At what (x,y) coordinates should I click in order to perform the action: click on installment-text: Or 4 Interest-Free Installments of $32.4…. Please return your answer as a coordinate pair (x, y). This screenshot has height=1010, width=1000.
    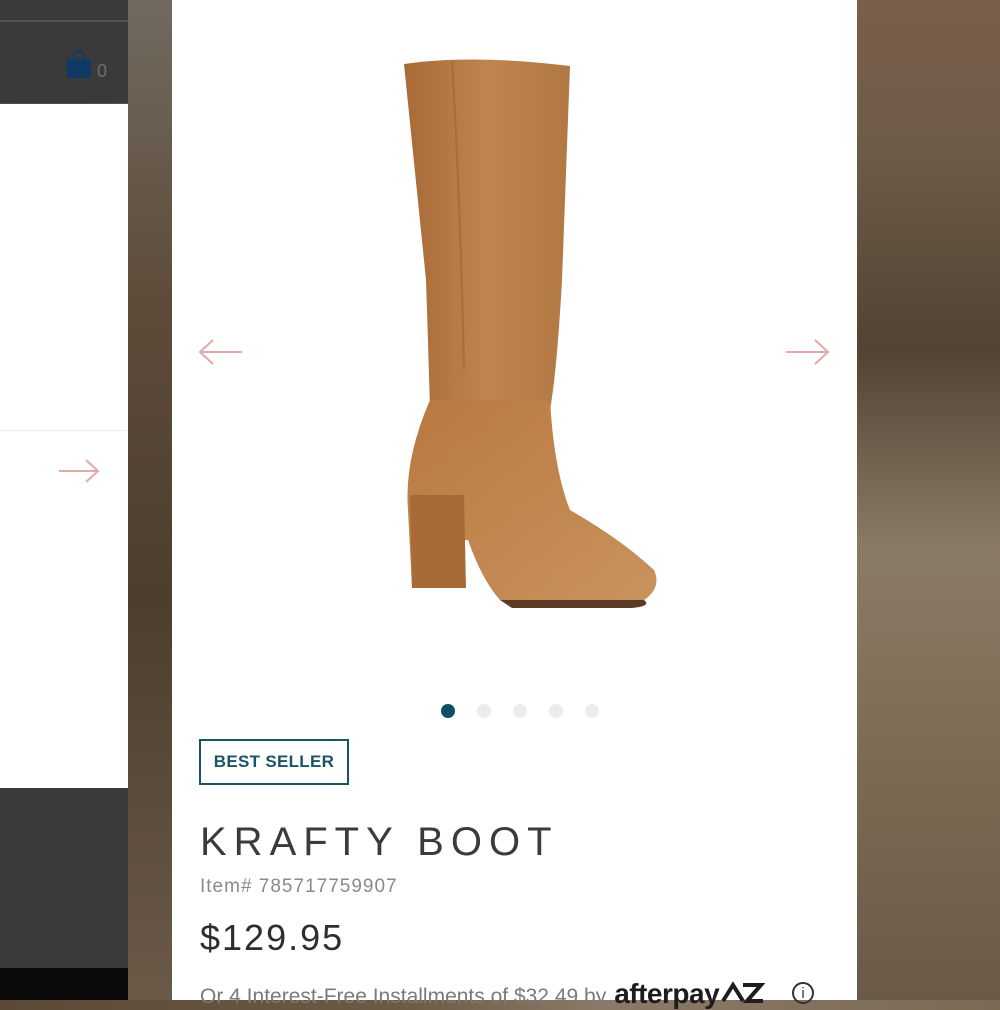
    Looking at the image, I should click on (403, 996).